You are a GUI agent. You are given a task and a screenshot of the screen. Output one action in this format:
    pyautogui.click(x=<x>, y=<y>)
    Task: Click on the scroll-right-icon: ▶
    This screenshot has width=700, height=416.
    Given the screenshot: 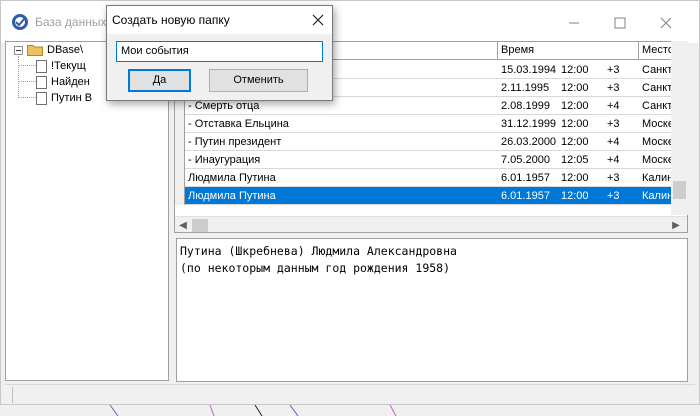 What is the action you would take?
    pyautogui.click(x=676, y=225)
    